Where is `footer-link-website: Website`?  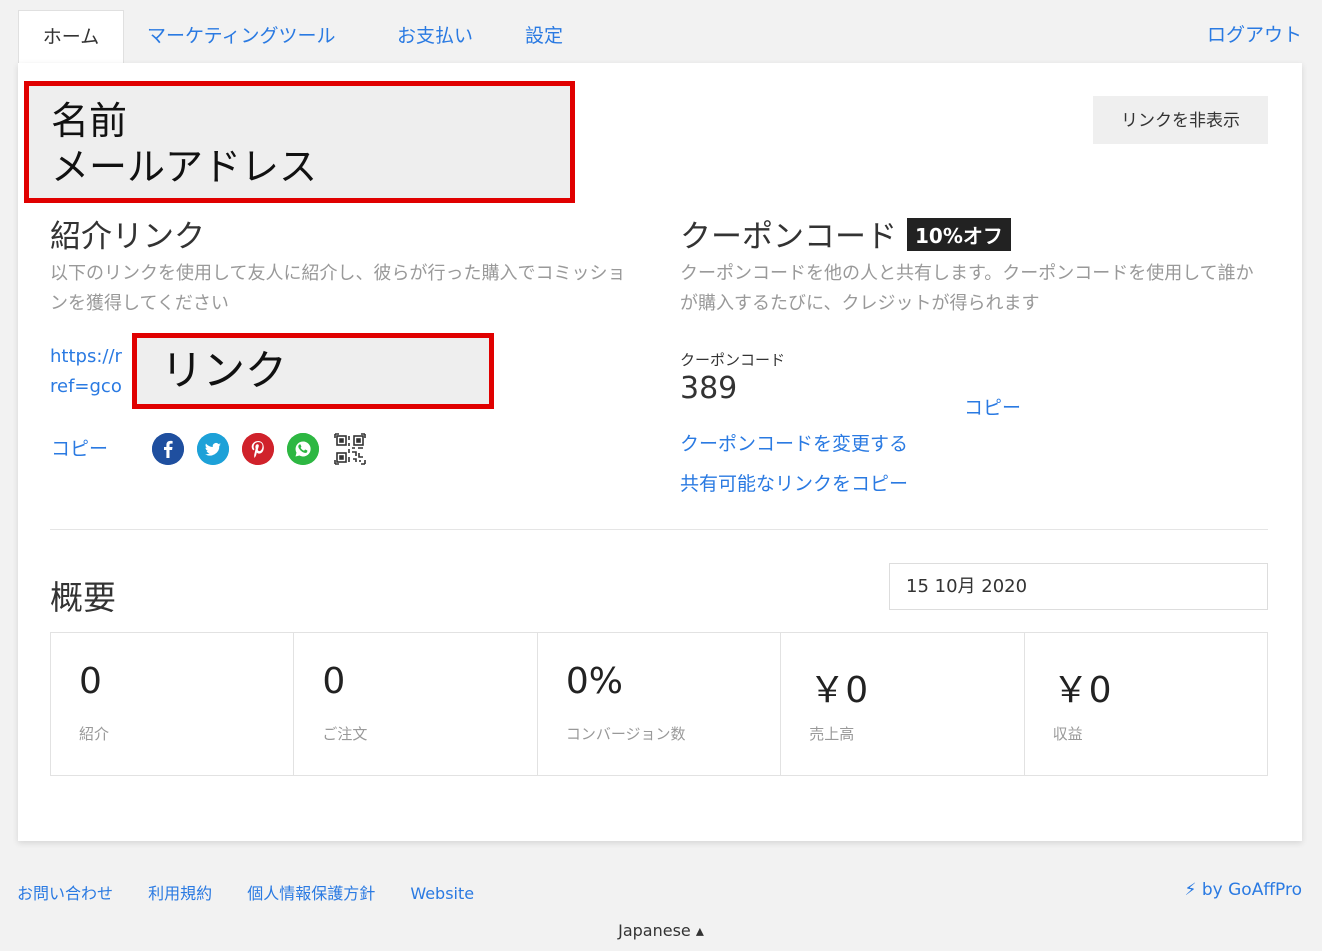
footer-link-website: Website is located at coordinates (442, 893).